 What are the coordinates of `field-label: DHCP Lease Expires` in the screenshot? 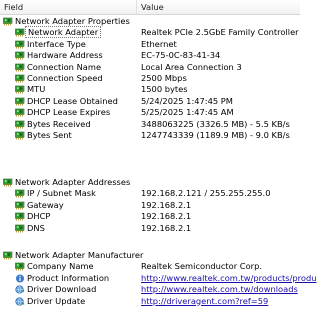 It's located at (69, 112).